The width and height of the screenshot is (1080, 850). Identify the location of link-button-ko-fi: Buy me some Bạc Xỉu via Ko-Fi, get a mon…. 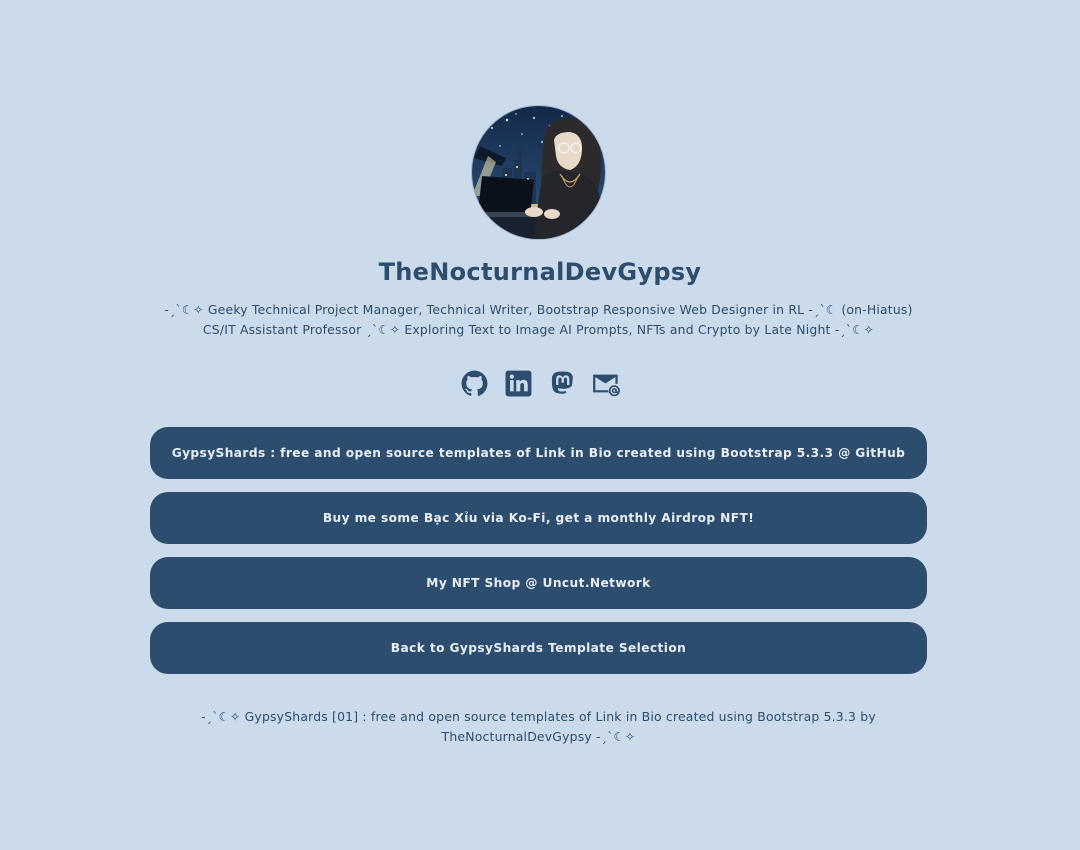
(538, 518).